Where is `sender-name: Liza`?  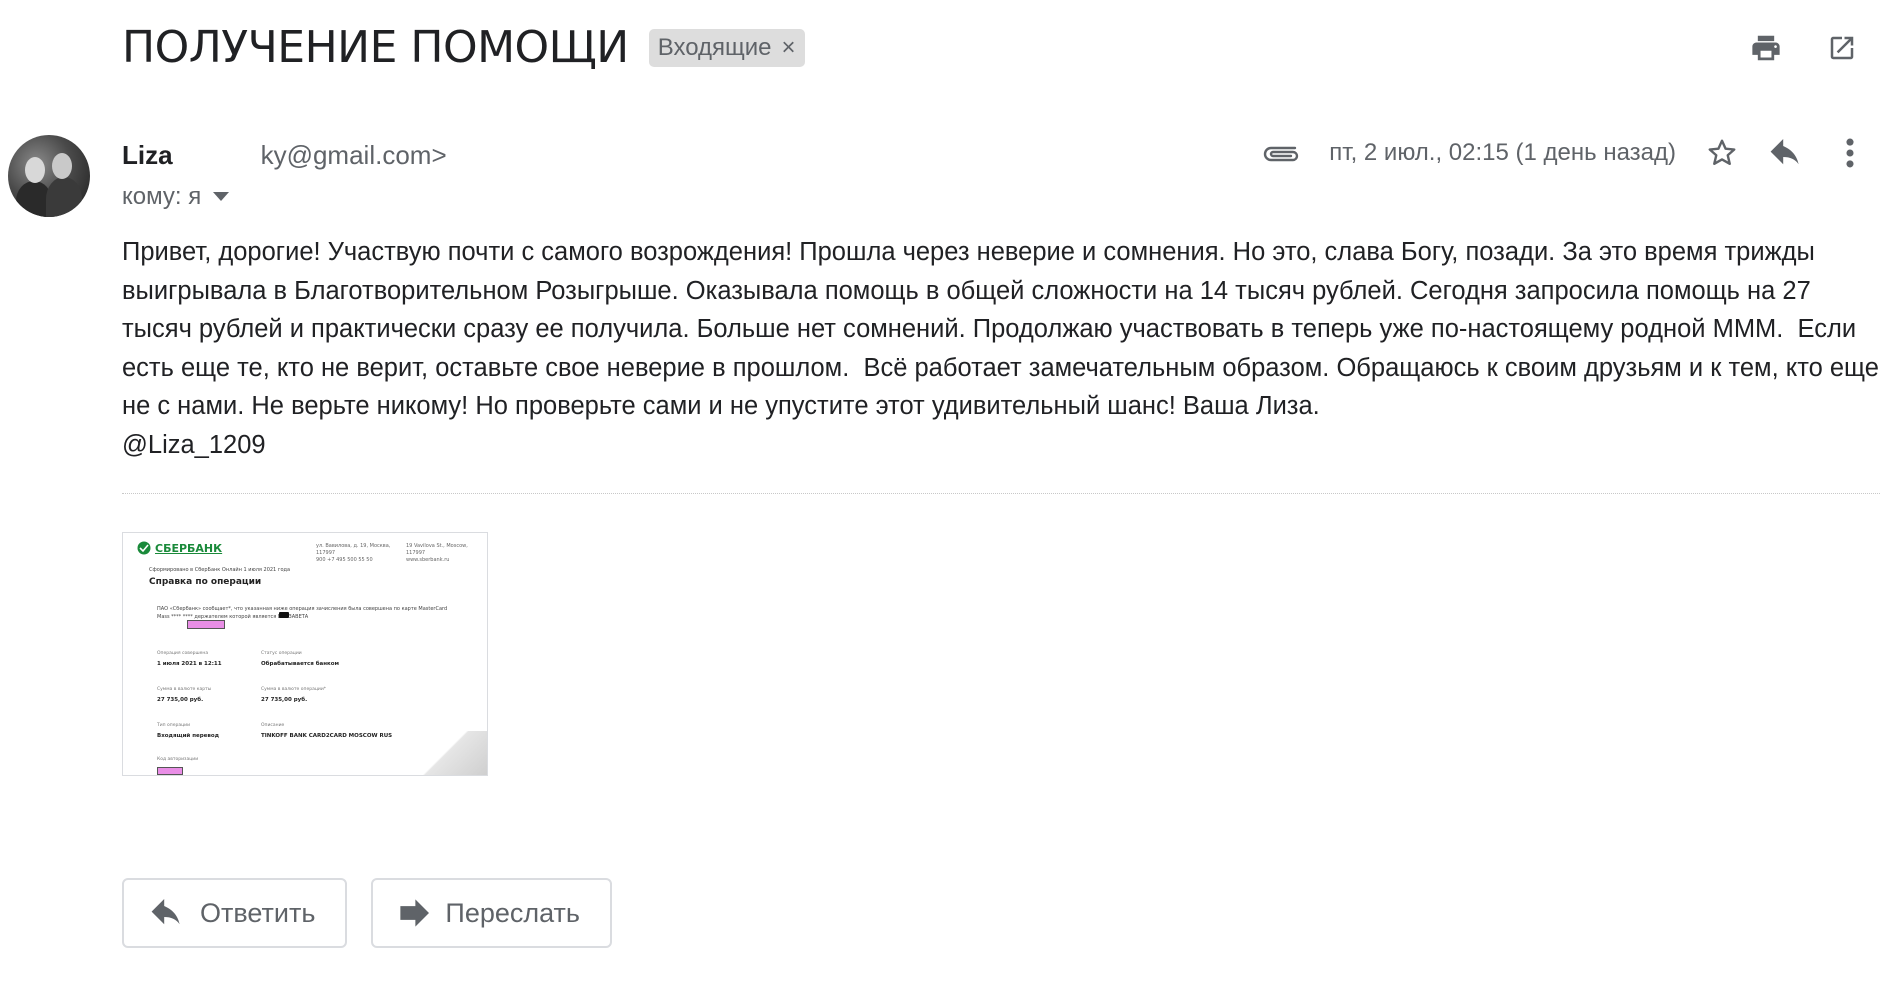
sender-name: Liza is located at coordinates (147, 155).